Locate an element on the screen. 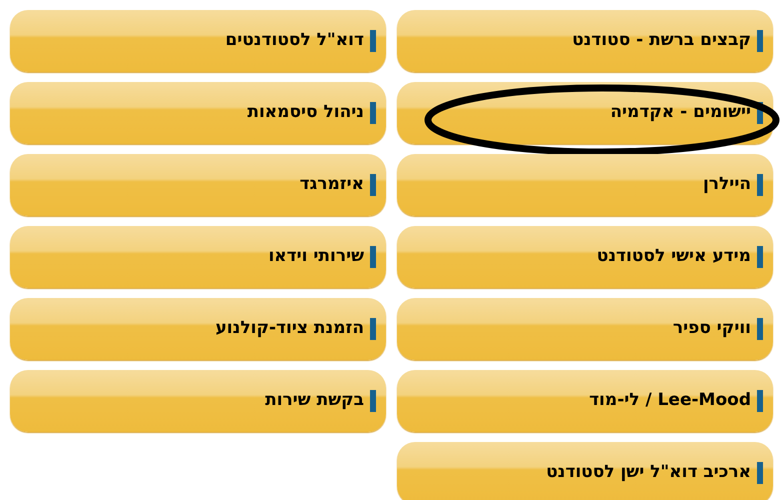 The height and width of the screenshot is (500, 781). menu-button: ארכיב דוא"ל ישן לסטודנט is located at coordinates (585, 471).